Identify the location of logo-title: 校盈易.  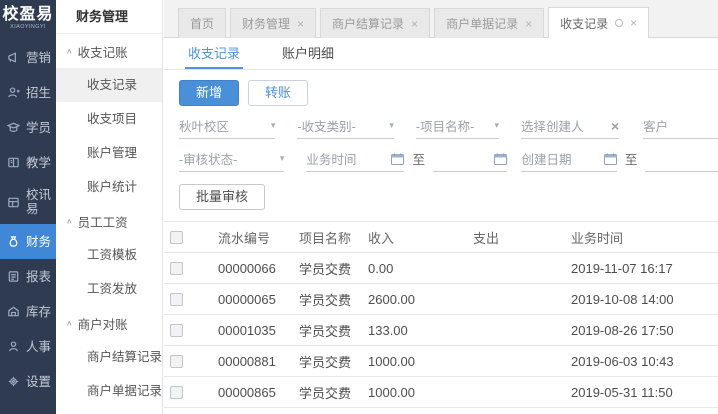
(28, 14).